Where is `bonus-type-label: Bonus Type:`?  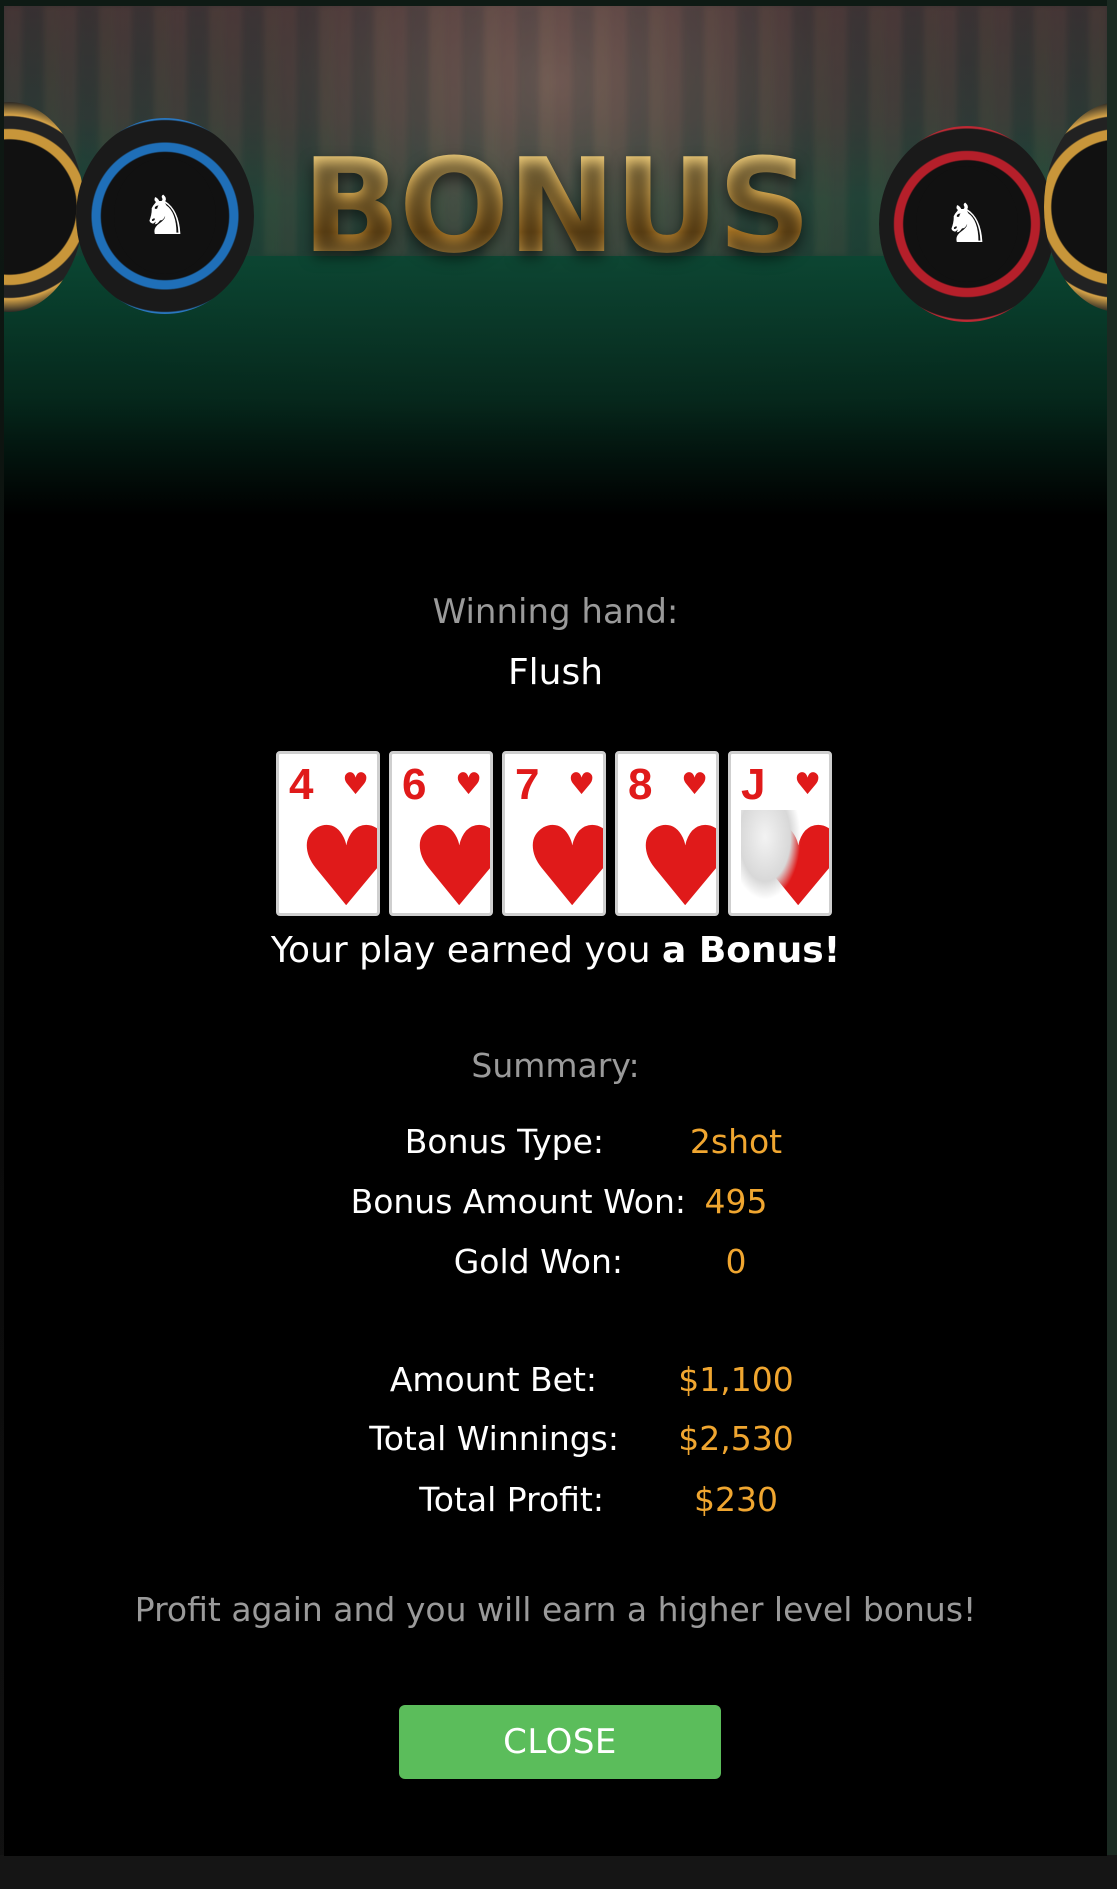
bonus-type-label: Bonus Type: is located at coordinates (504, 1141).